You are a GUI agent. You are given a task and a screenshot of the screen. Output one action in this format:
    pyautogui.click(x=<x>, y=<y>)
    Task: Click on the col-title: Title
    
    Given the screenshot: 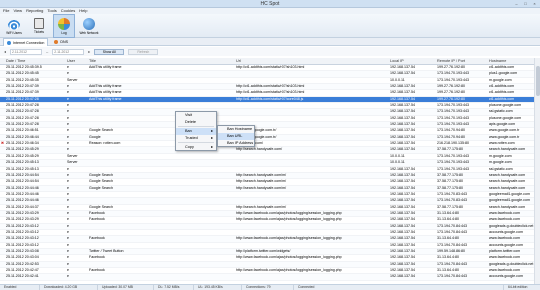 What is the action you would take?
    pyautogui.click(x=92, y=61)
    